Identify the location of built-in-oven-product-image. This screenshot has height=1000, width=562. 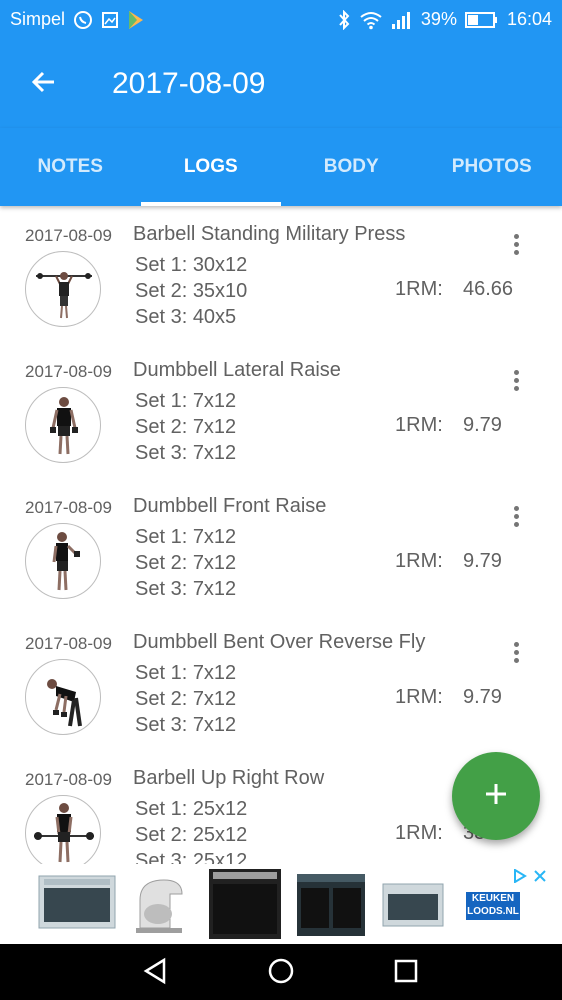
(245, 906).